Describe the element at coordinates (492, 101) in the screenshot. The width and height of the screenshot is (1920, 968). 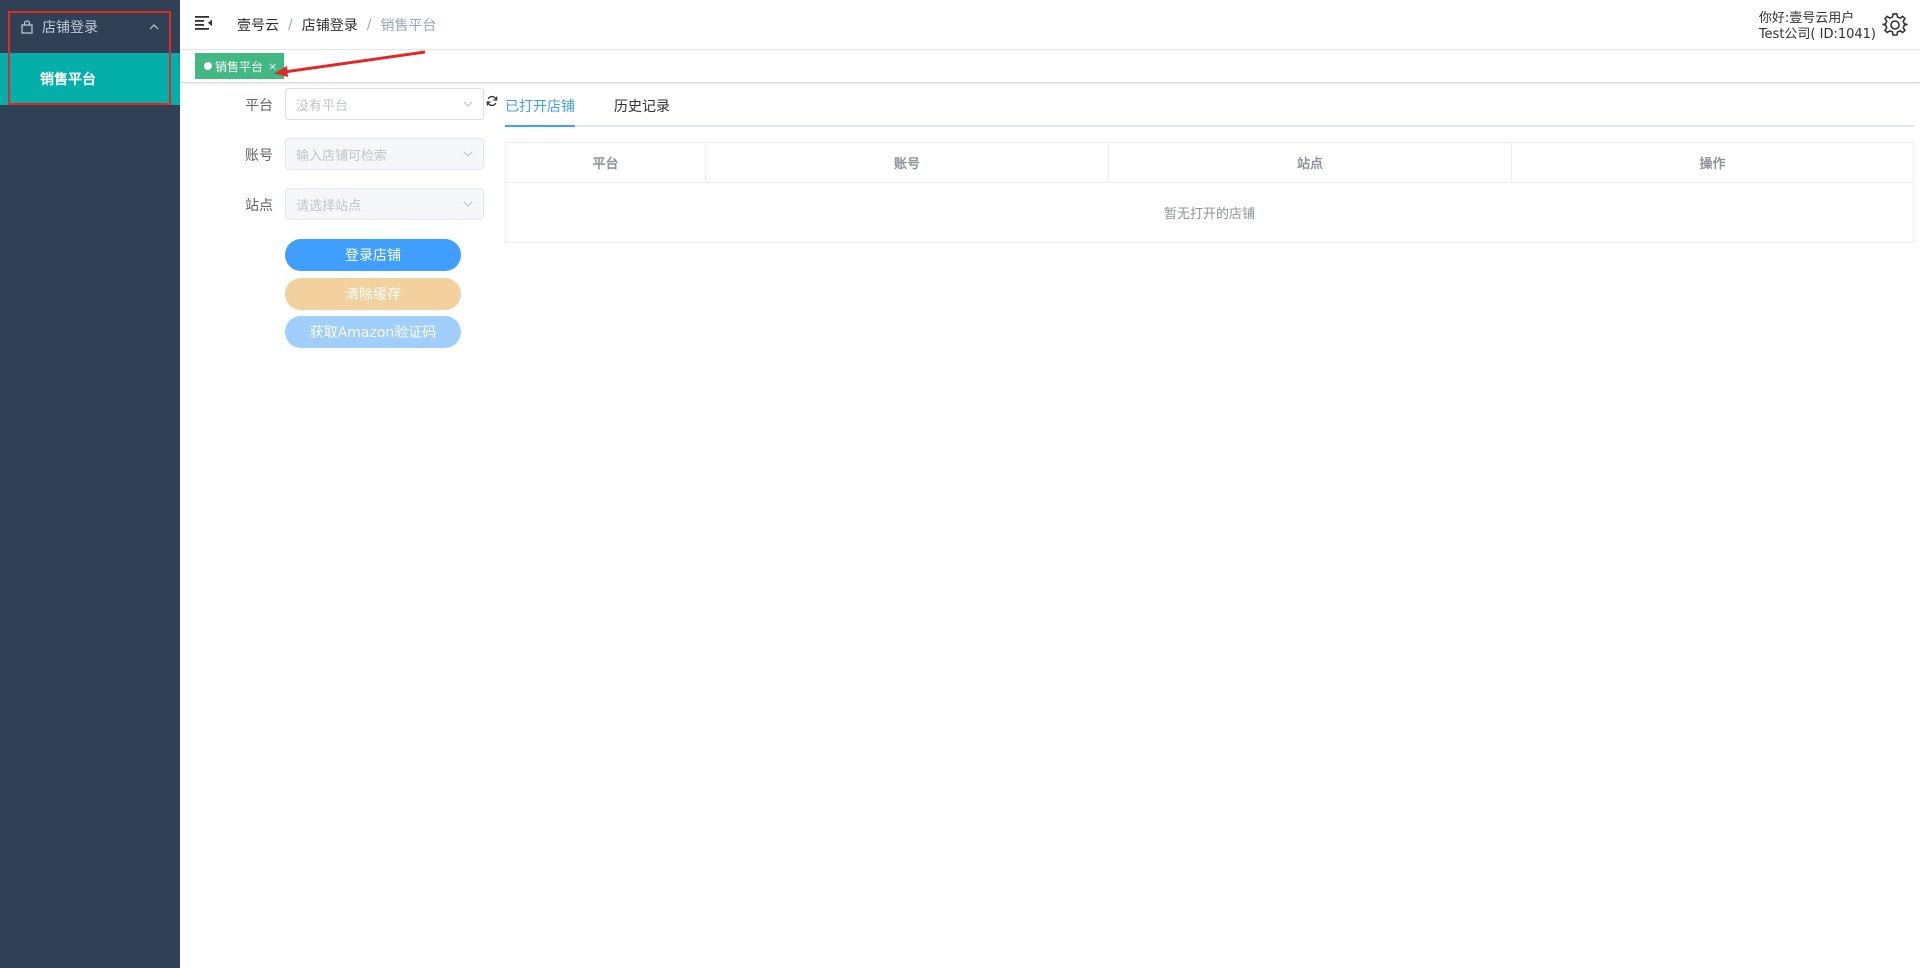
I see `refresh-icon` at that location.